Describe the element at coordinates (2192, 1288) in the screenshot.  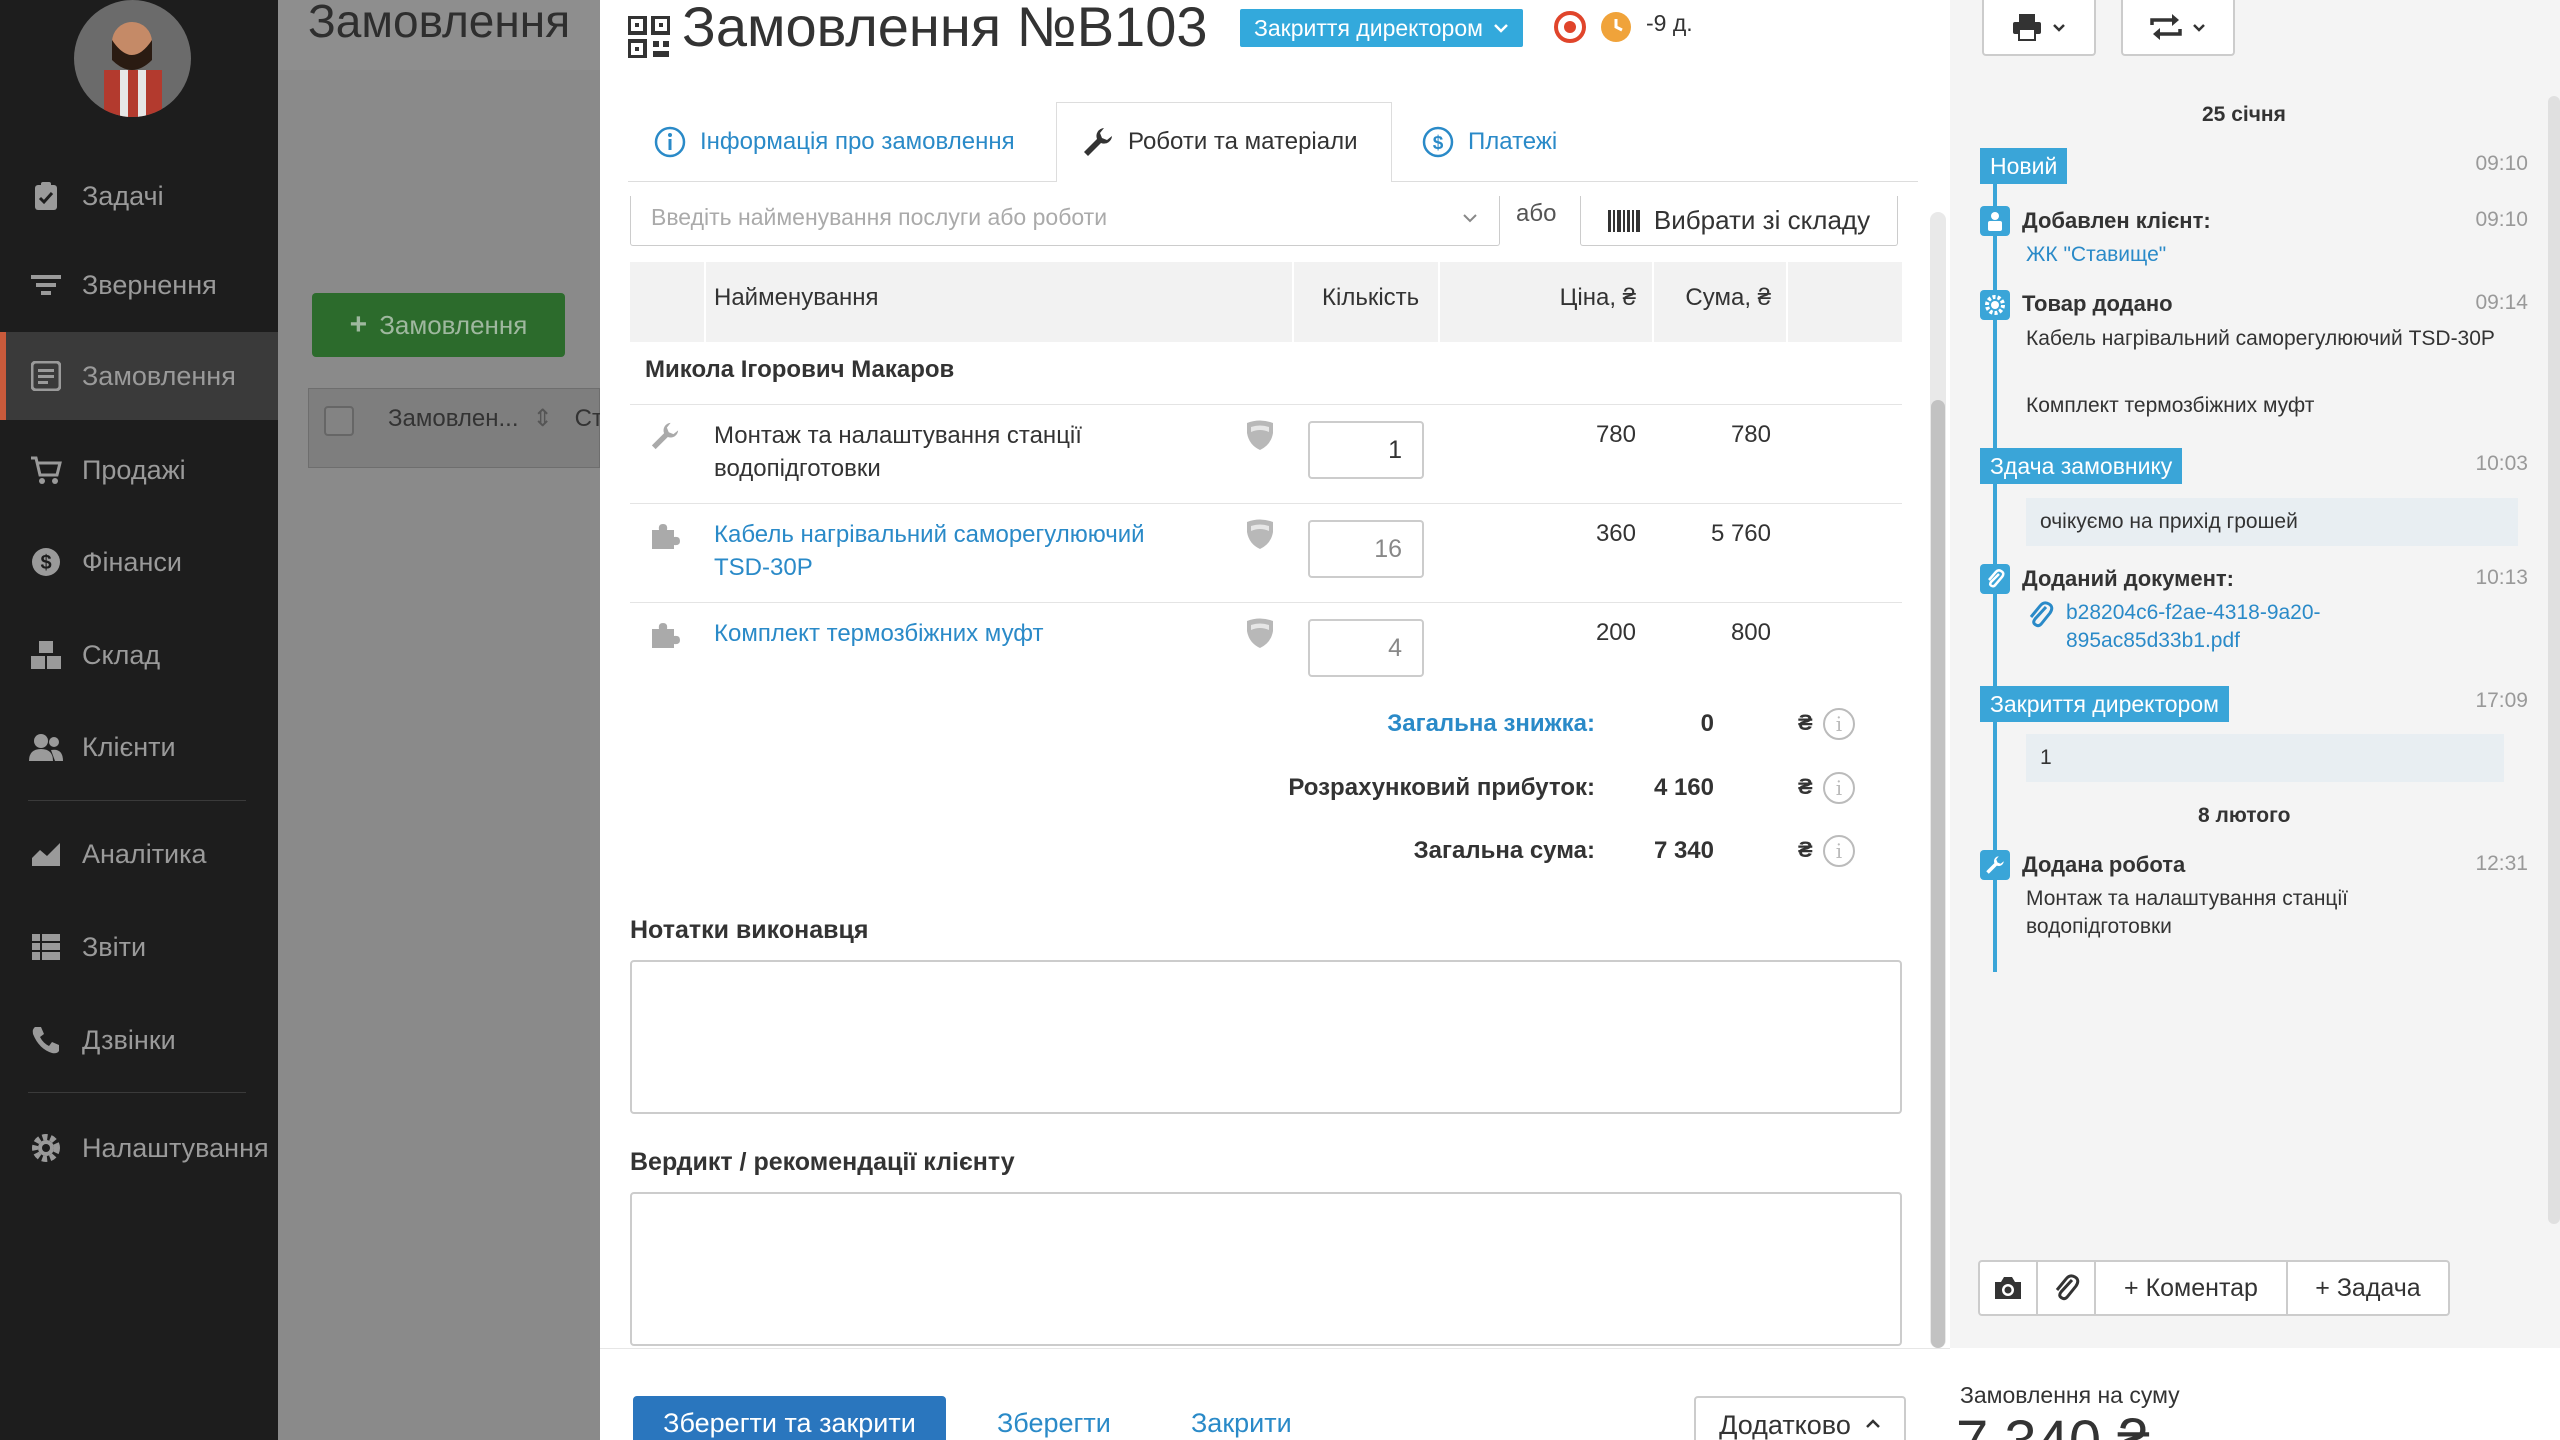
I see `add-comment-button: + Коментар` at that location.